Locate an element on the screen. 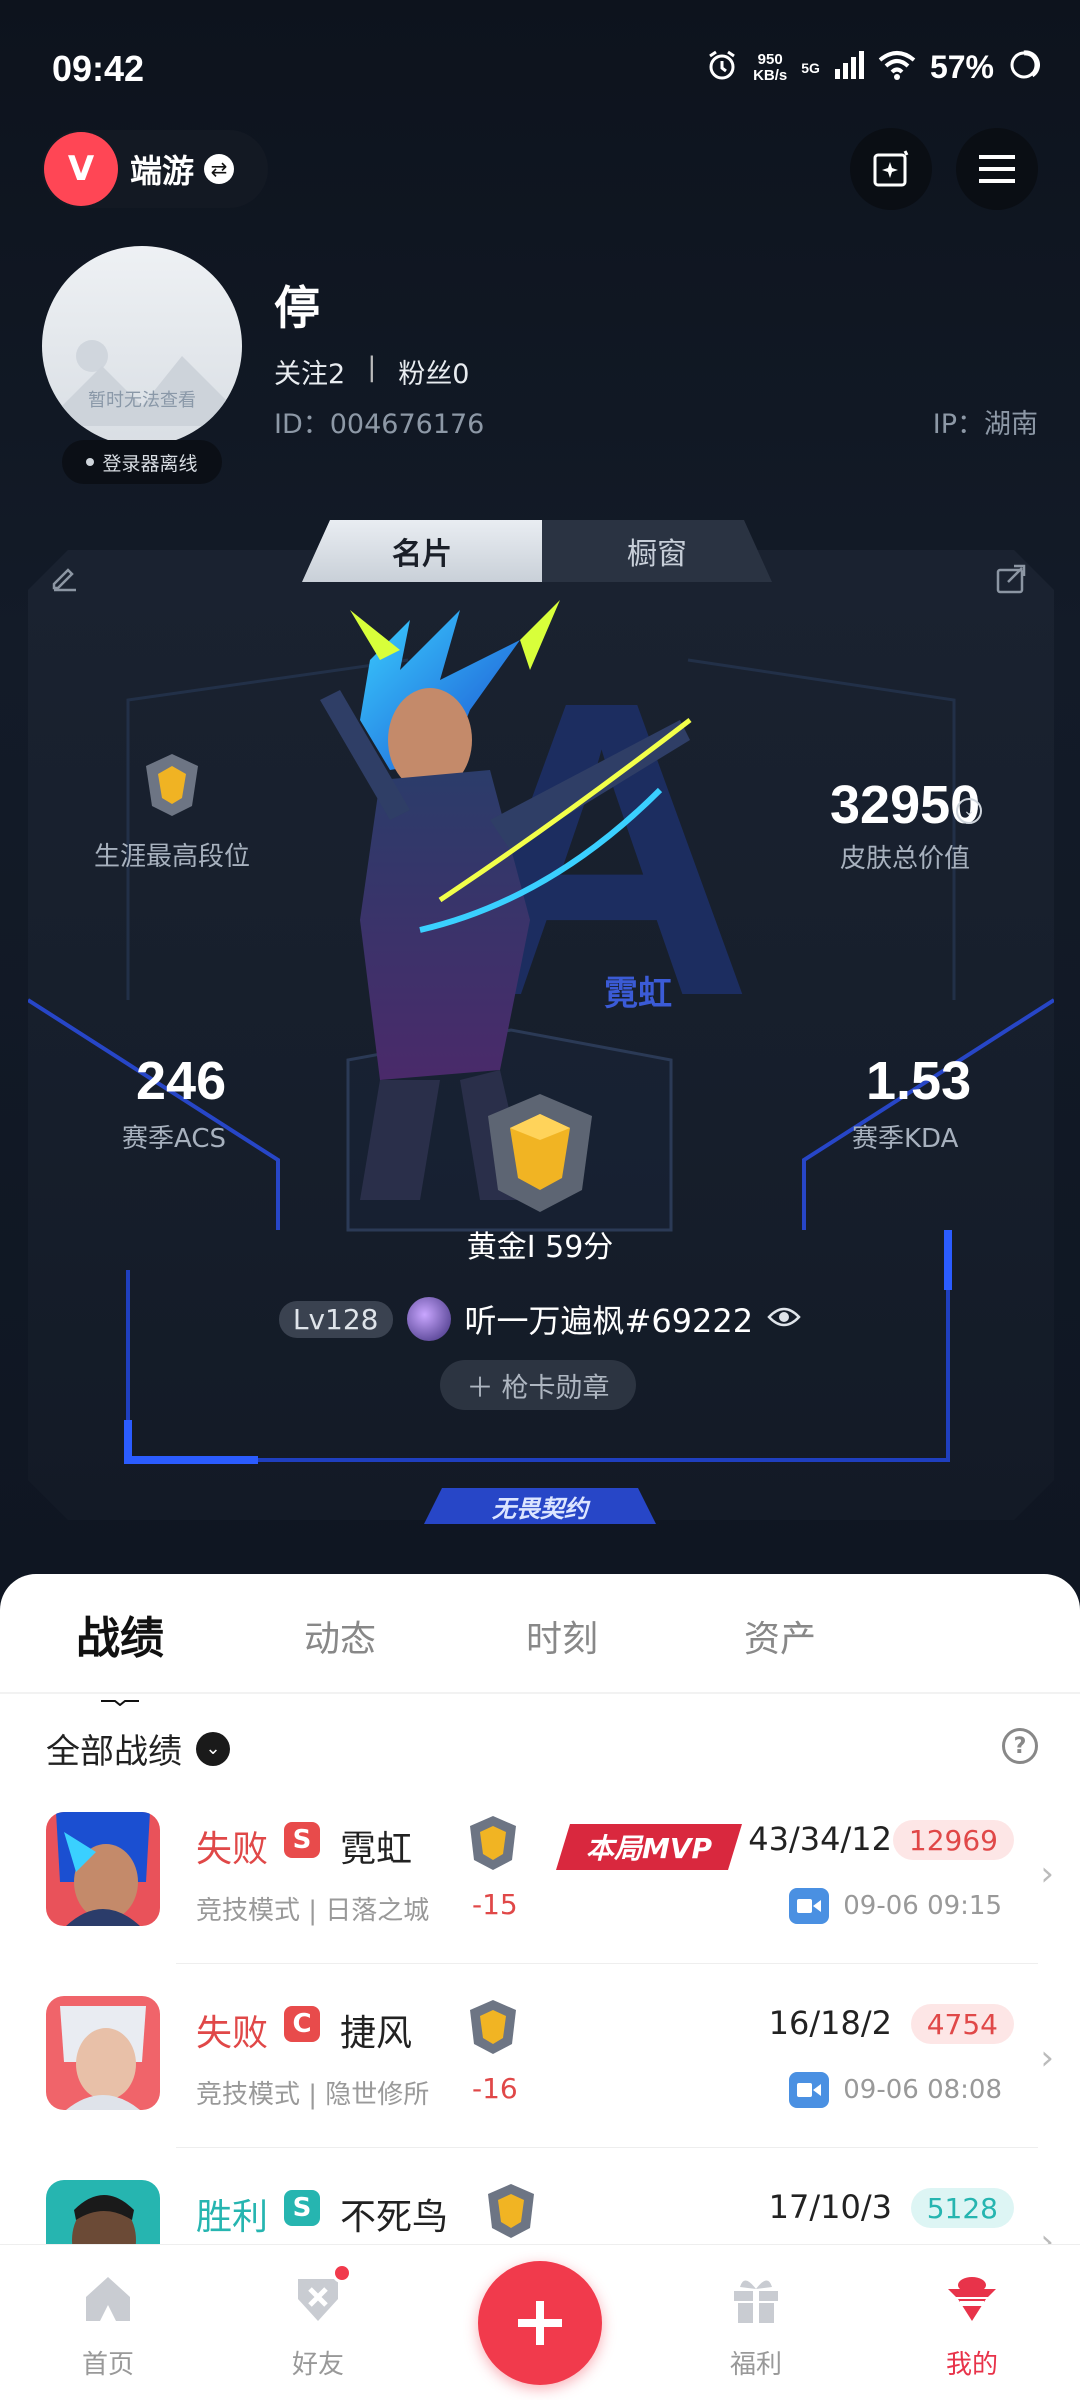 Image resolution: width=1080 pixels, height=2400 pixels. bottom-nav: 首页 好友 福利 我的 is located at coordinates (540, 2322).